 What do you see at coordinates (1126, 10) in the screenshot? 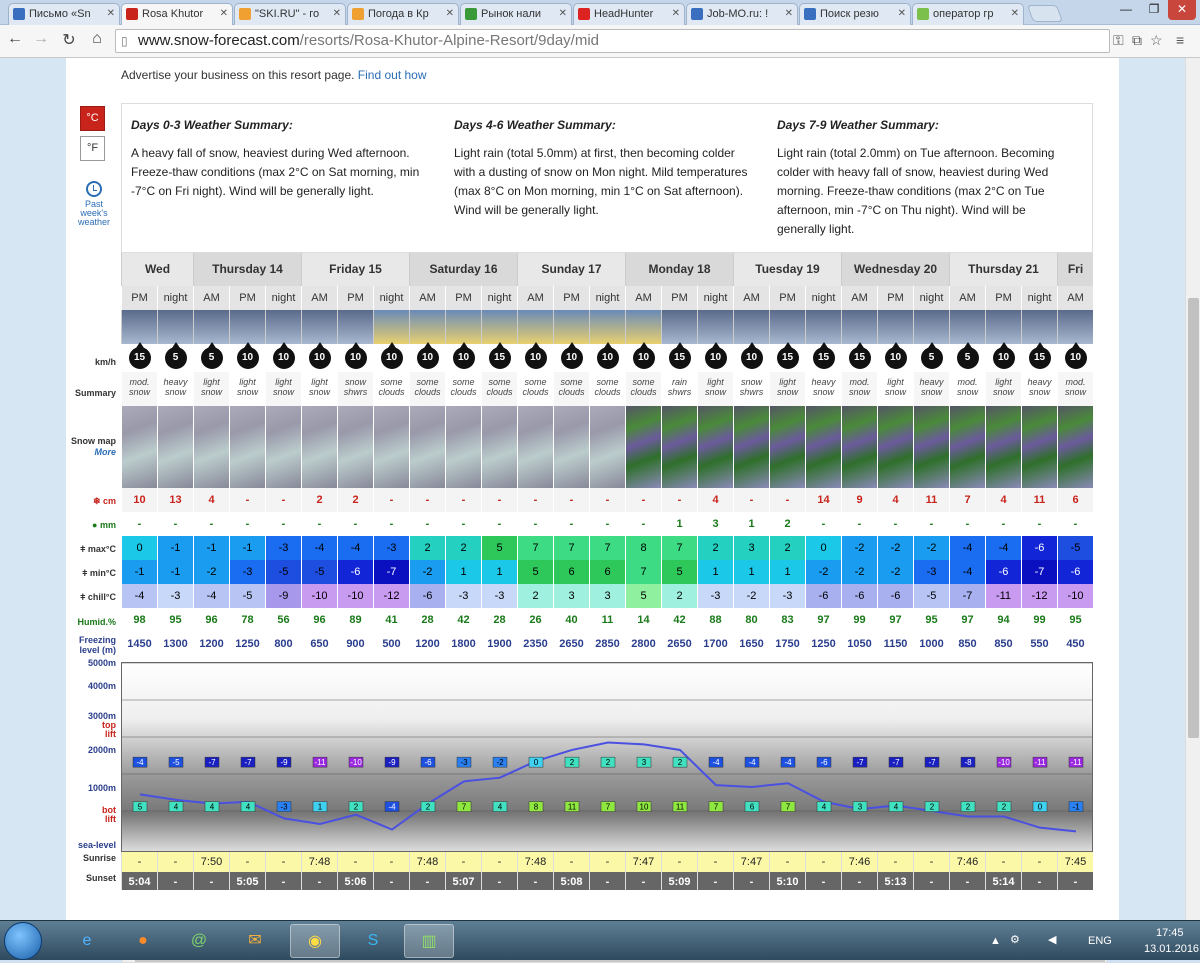
I see `minimize-button: —` at bounding box center [1126, 10].